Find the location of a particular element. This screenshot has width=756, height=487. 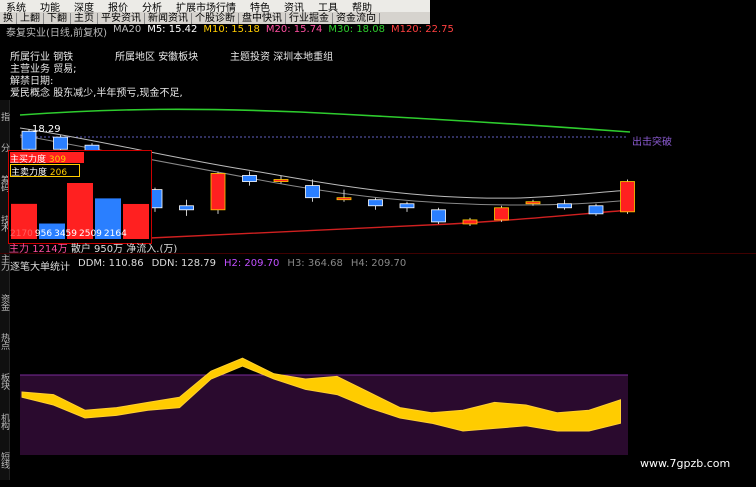

signal-label: 出击突破 is located at coordinates (652, 142).